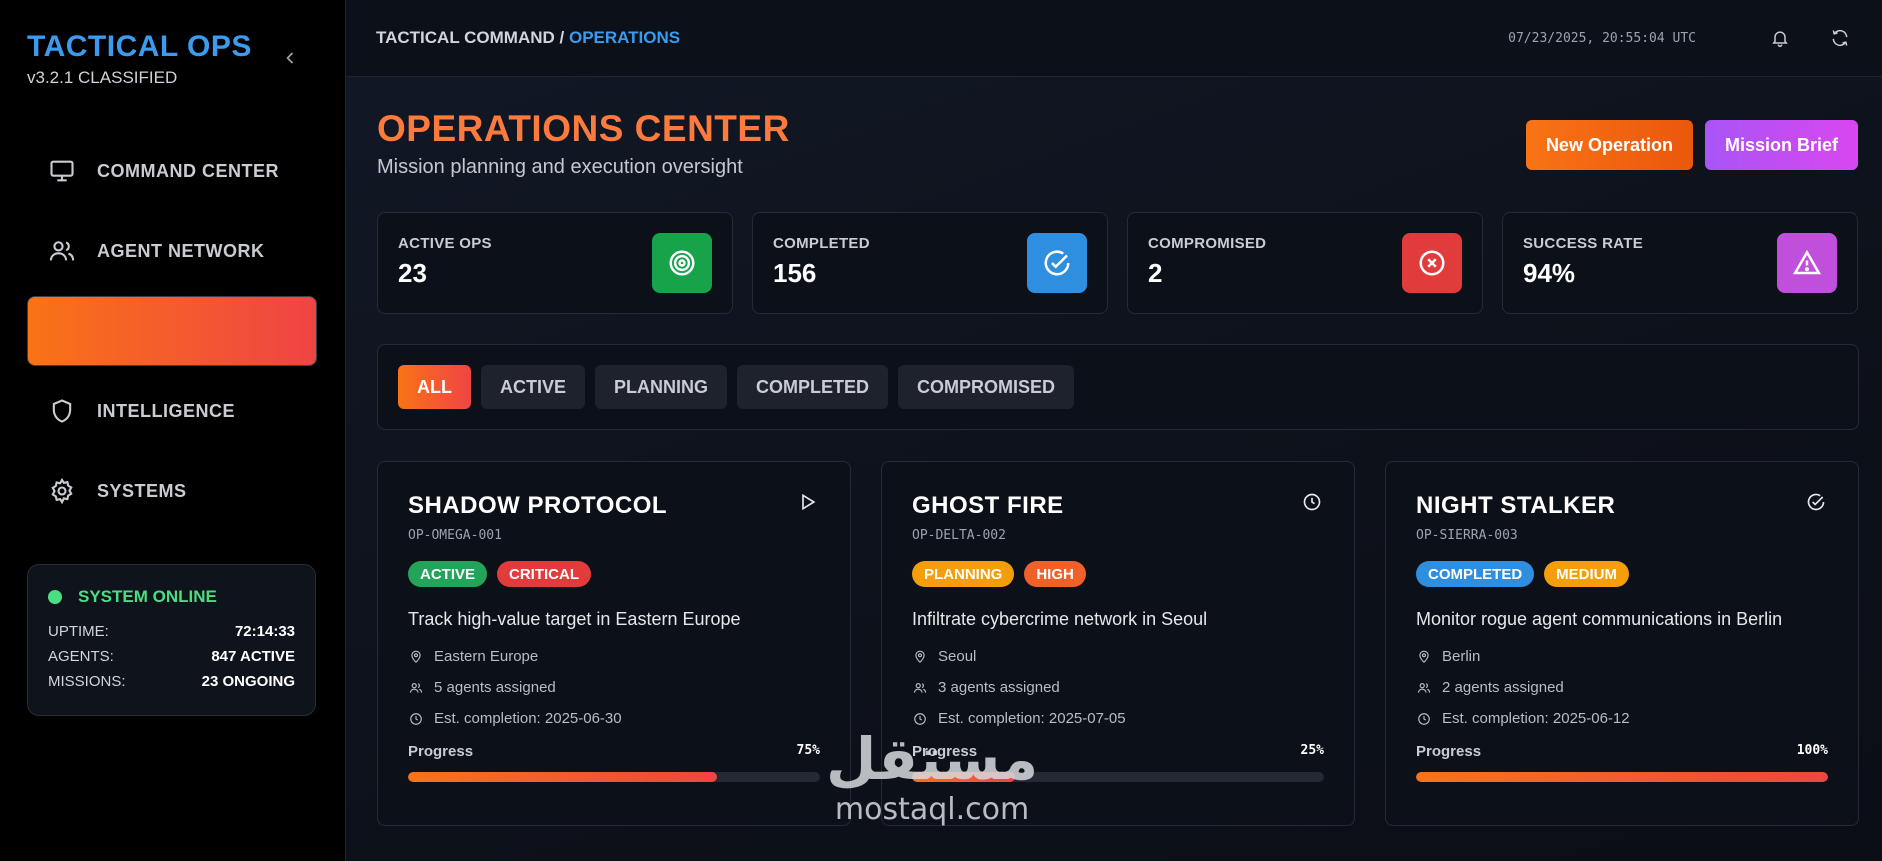 The width and height of the screenshot is (1882, 861). Describe the element at coordinates (264, 631) in the screenshot. I see `status-value: 72:14:33` at that location.